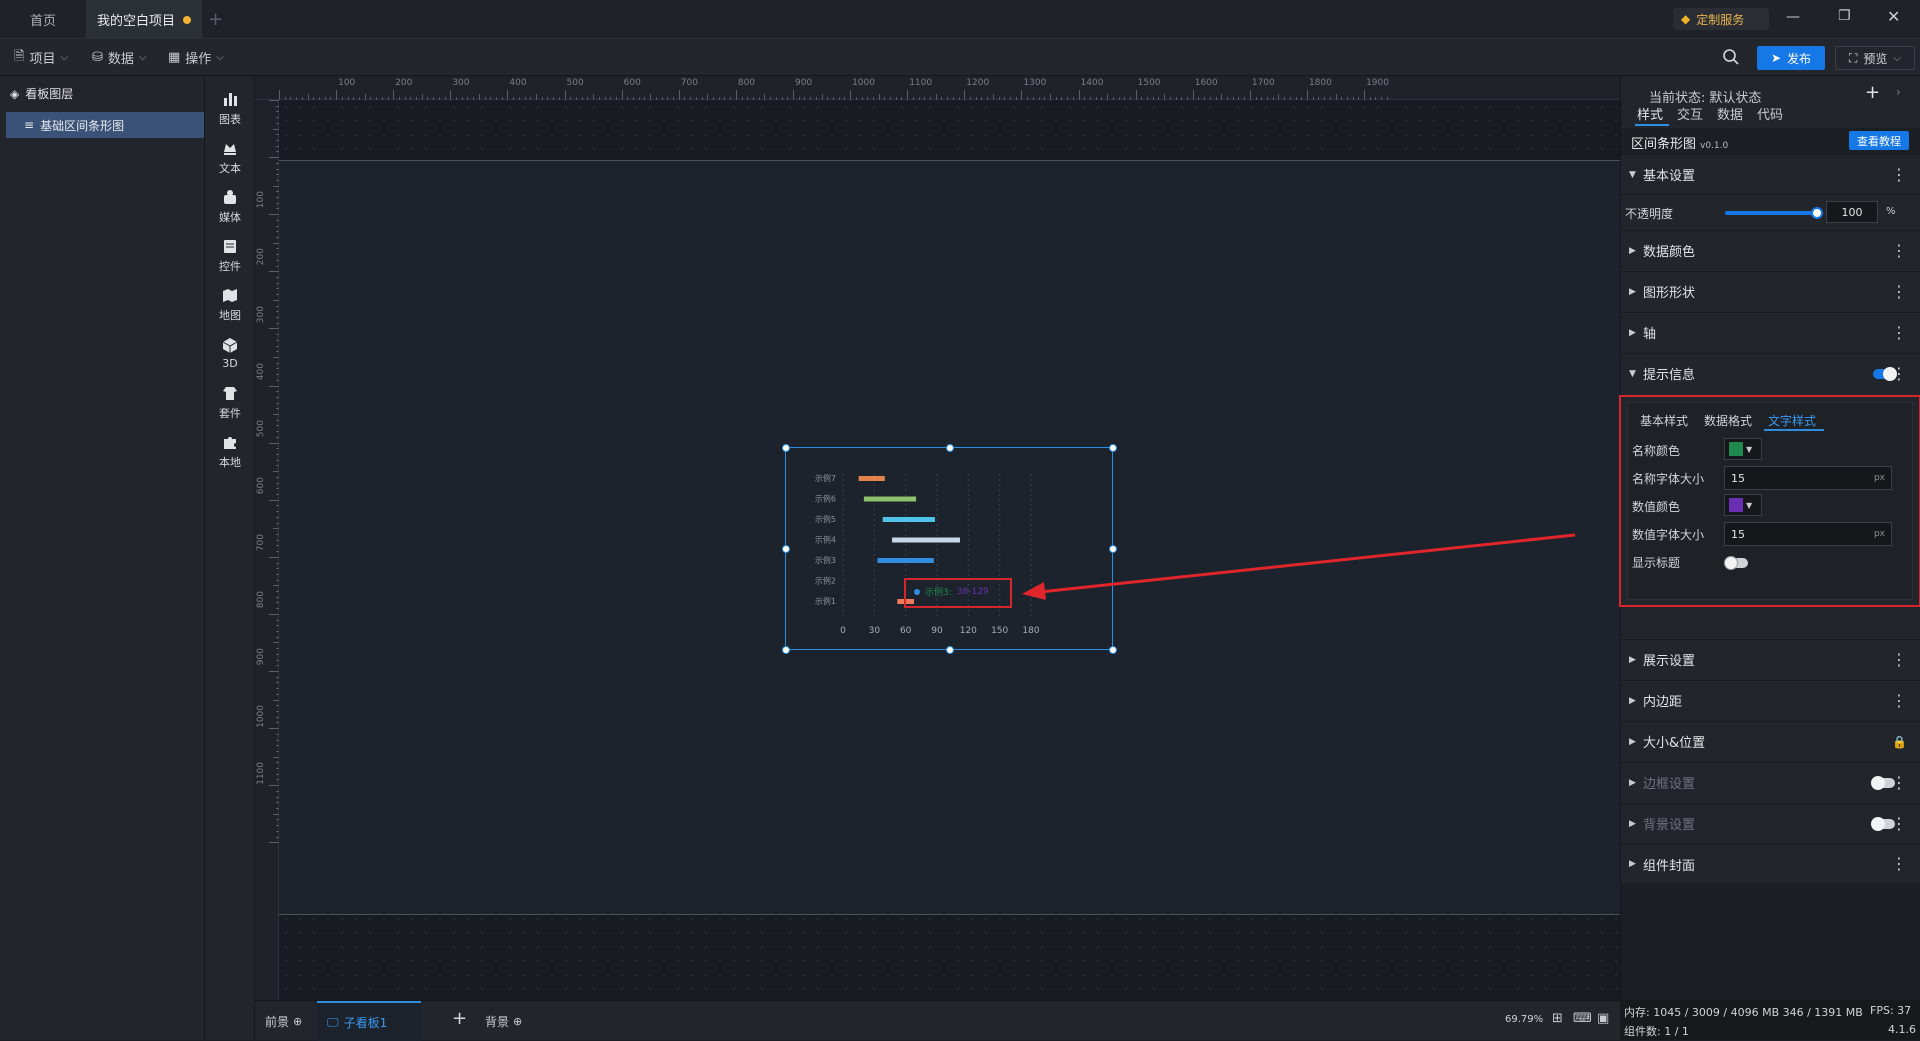  I want to click on component-control: 控件, so click(230, 255).